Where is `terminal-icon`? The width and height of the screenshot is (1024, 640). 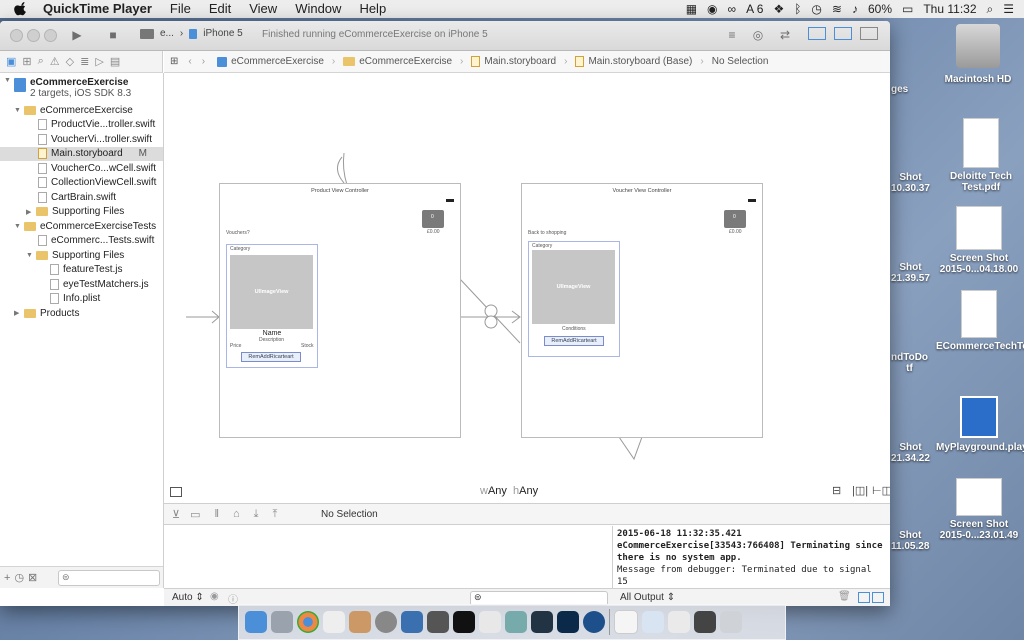
terminal-icon is located at coordinates (464, 622).